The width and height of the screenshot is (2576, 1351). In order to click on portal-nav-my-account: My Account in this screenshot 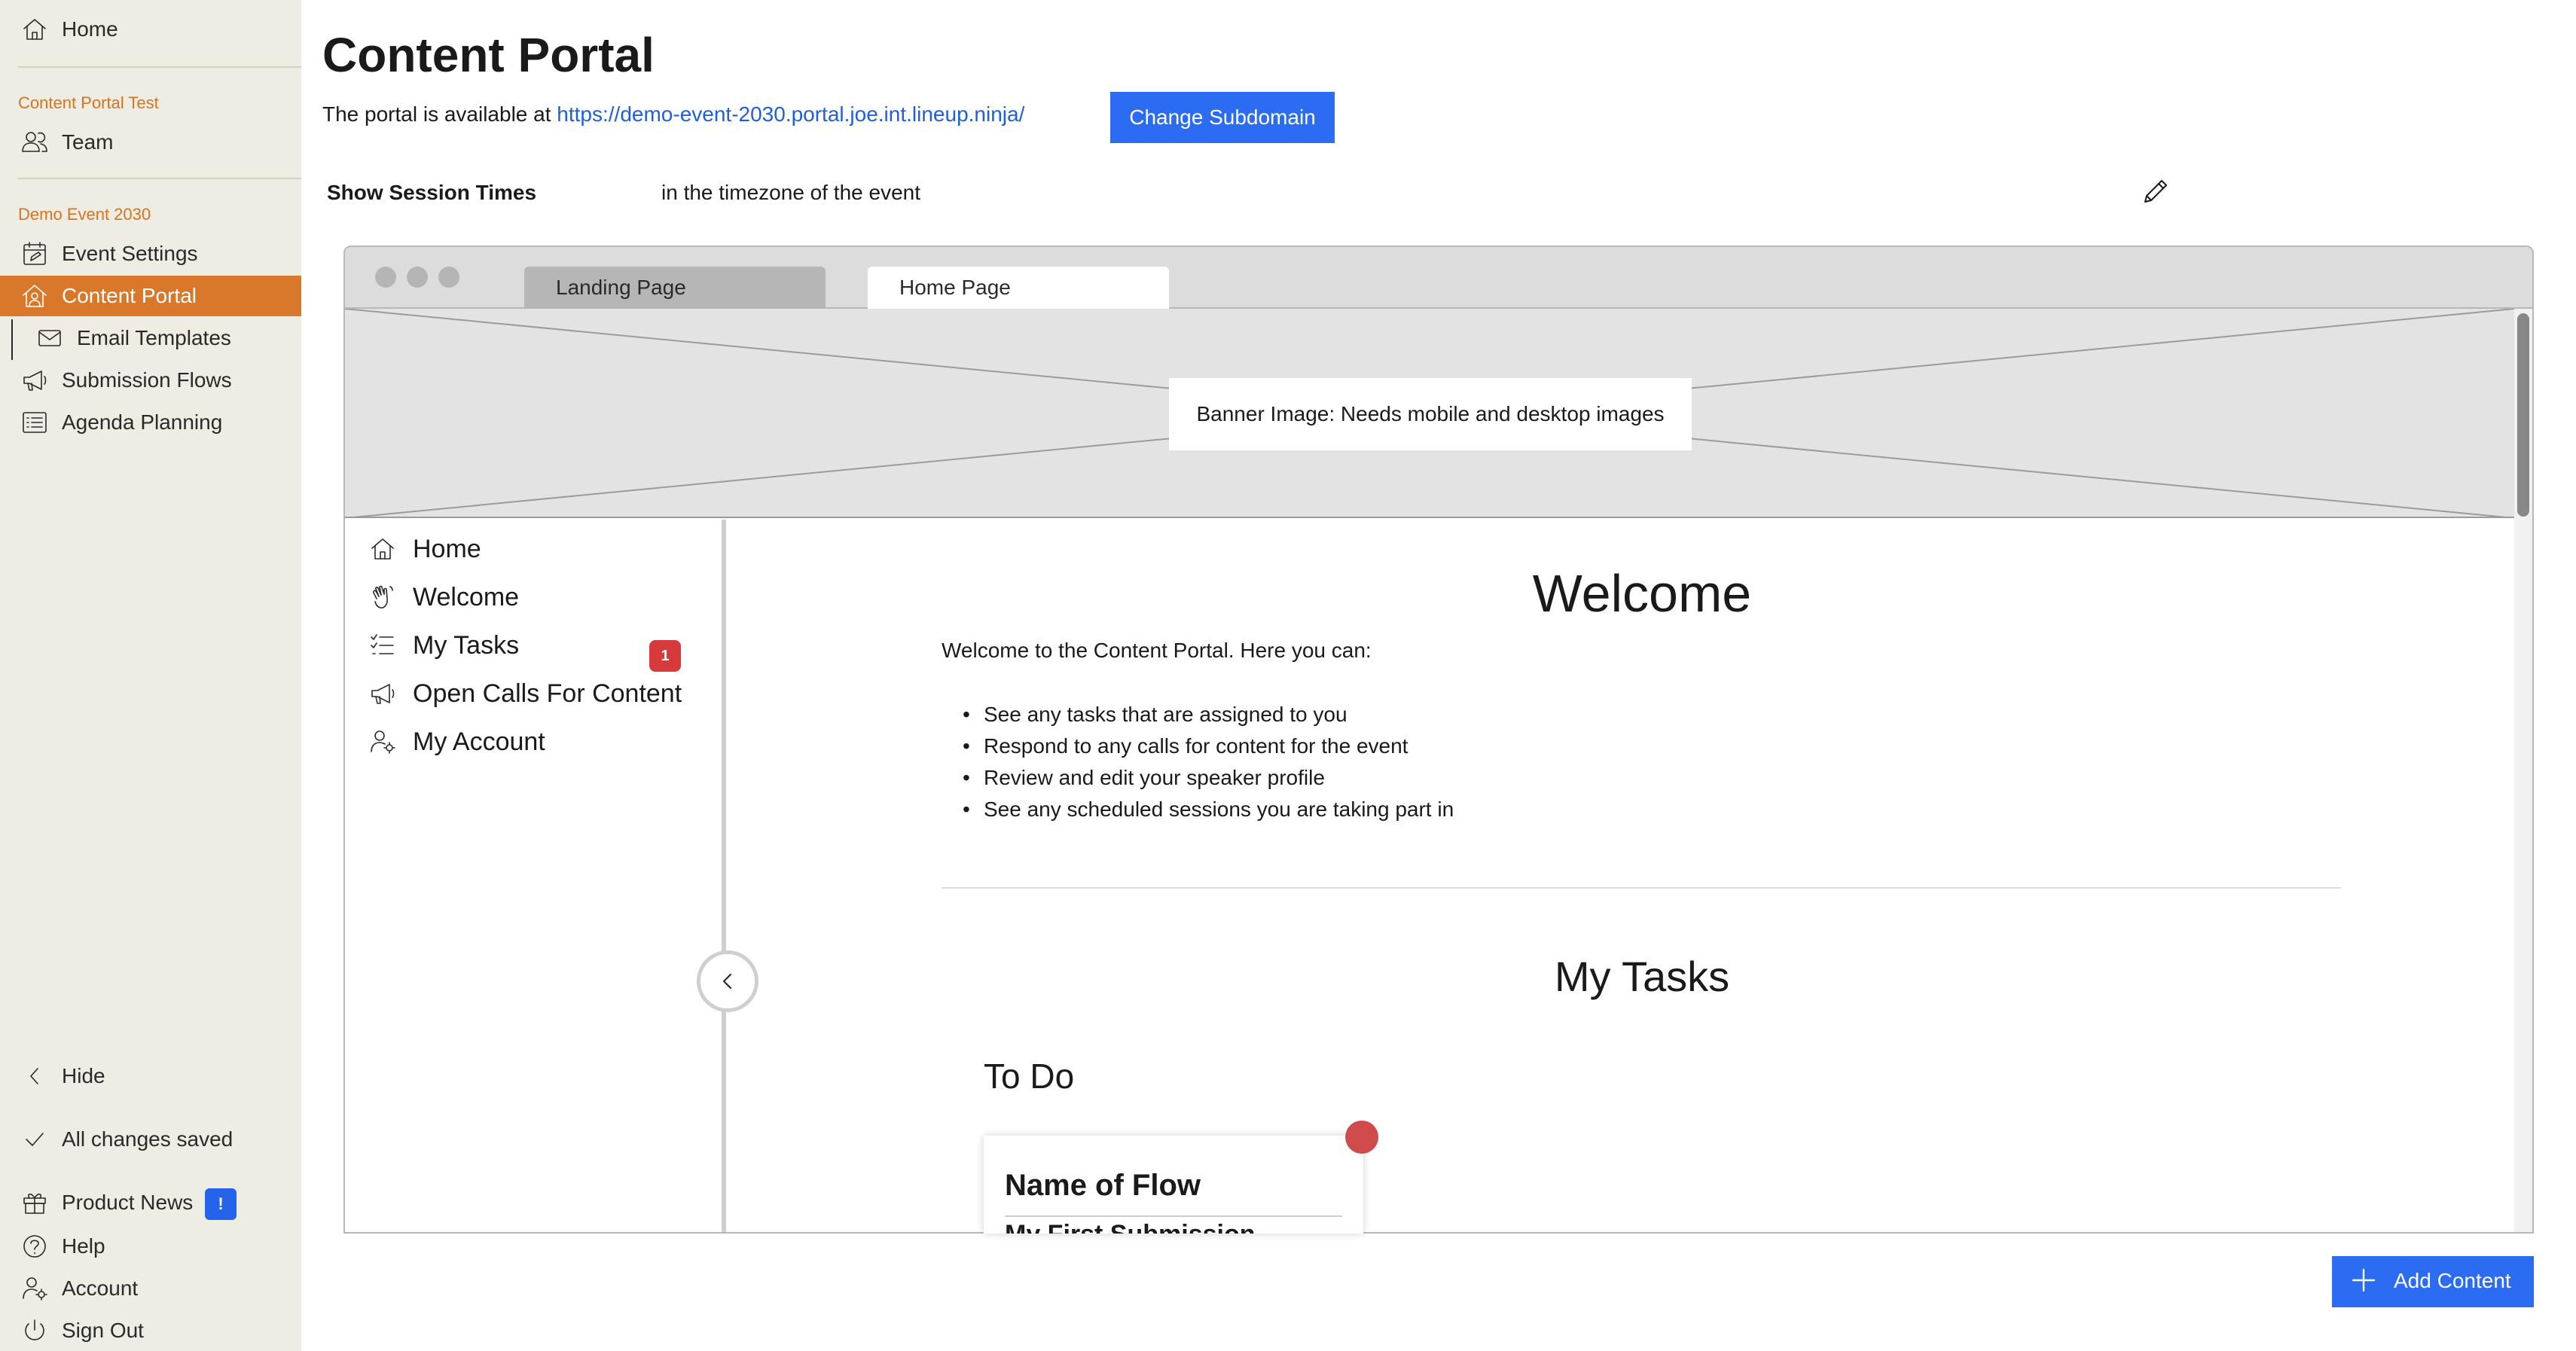, I will do `click(539, 742)`.